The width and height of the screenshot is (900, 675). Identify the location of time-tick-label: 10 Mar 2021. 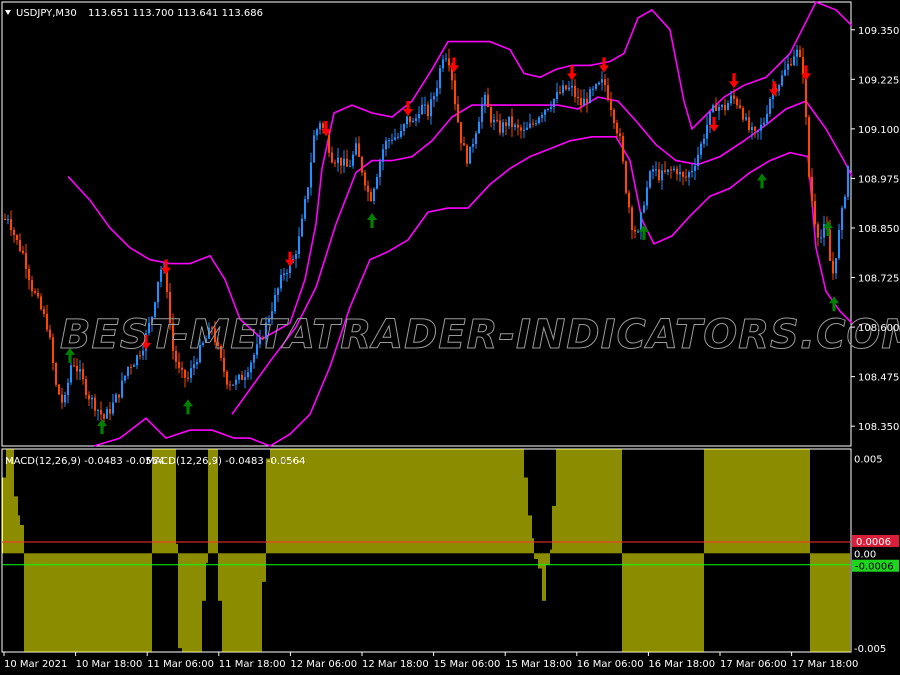
(35, 664).